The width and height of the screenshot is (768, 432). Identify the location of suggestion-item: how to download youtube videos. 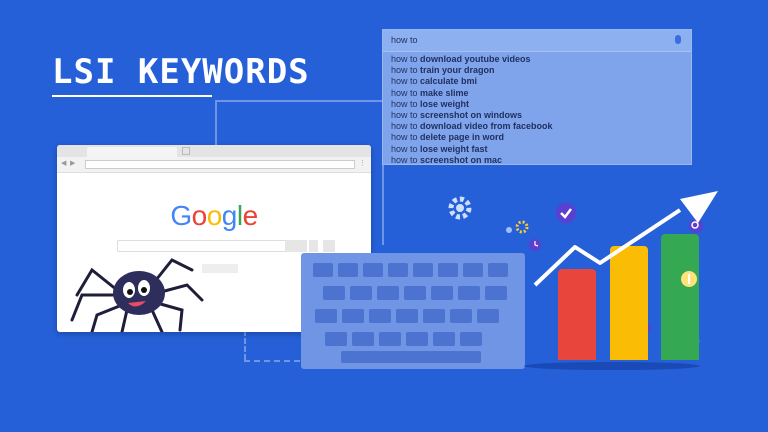
(472, 59).